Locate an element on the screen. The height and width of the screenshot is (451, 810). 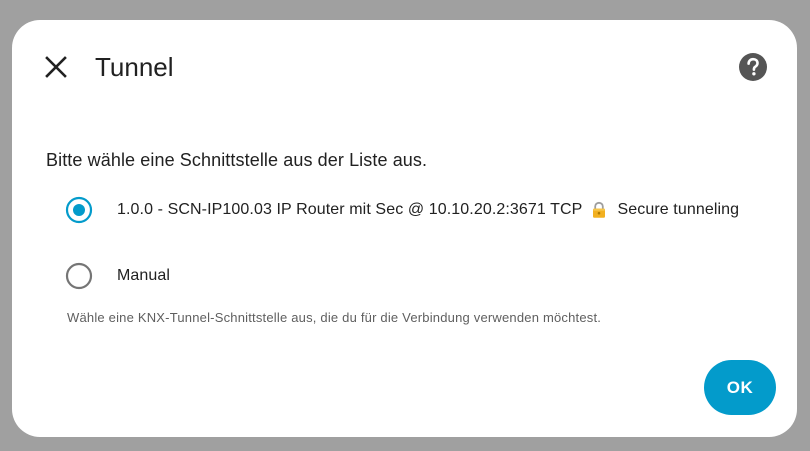
option-secure-label: Secure tunneling is located at coordinates (678, 209).